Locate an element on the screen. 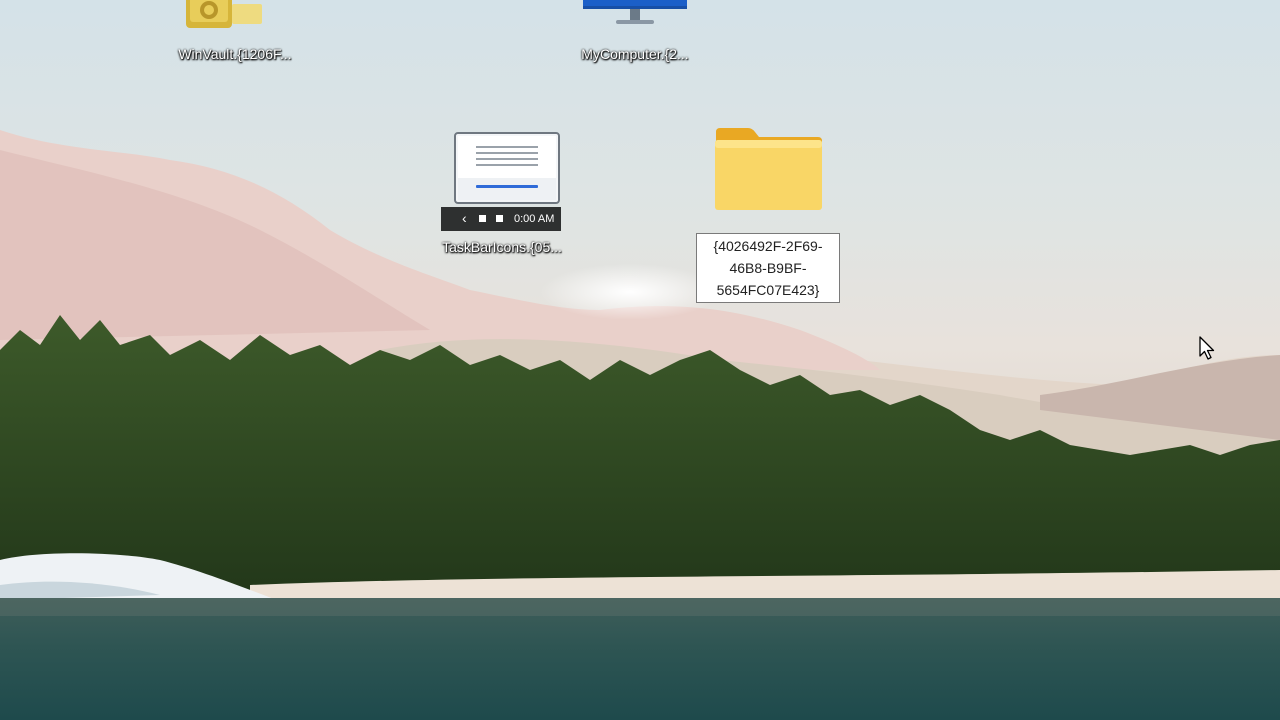 The width and height of the screenshot is (1280, 720). rename-line: {4026492F-2F69- is located at coordinates (768, 246).